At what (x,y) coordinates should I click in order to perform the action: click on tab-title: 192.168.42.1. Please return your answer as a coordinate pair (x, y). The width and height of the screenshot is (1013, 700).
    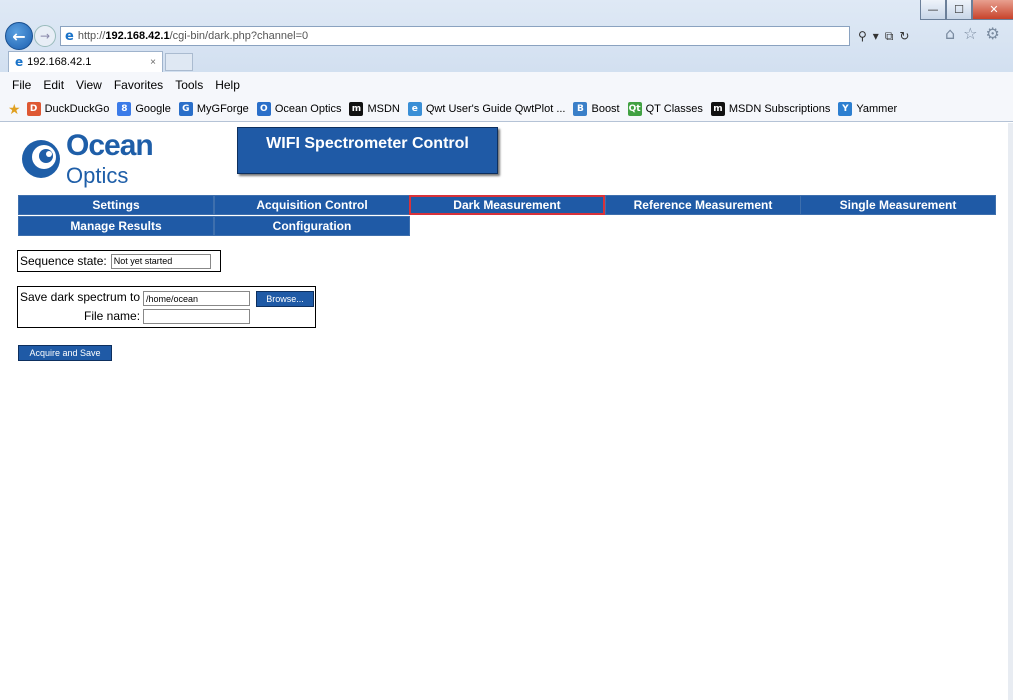
    Looking at the image, I should click on (59, 62).